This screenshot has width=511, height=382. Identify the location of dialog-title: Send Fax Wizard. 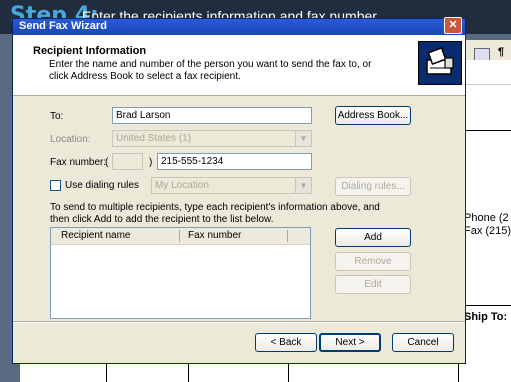
(63, 26).